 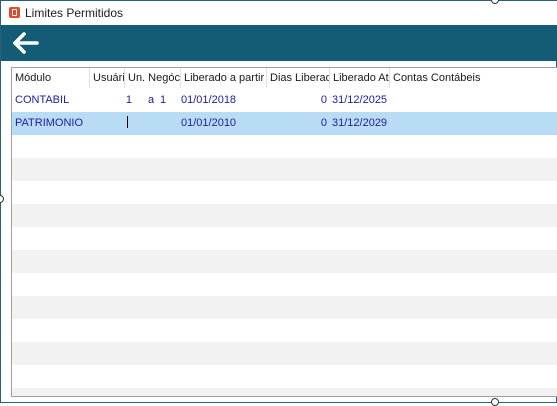 I want to click on resize-handle-bottom, so click(x=495, y=402).